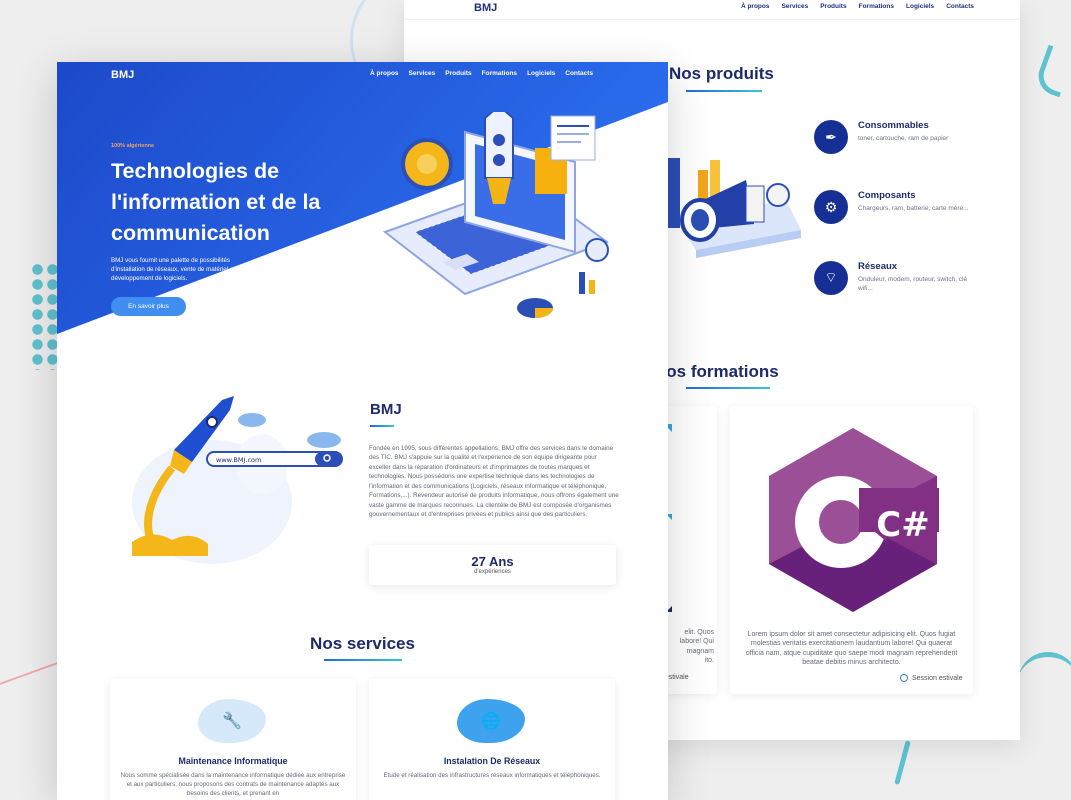  Describe the element at coordinates (902, 762) in the screenshot. I see `decorative-line` at that location.